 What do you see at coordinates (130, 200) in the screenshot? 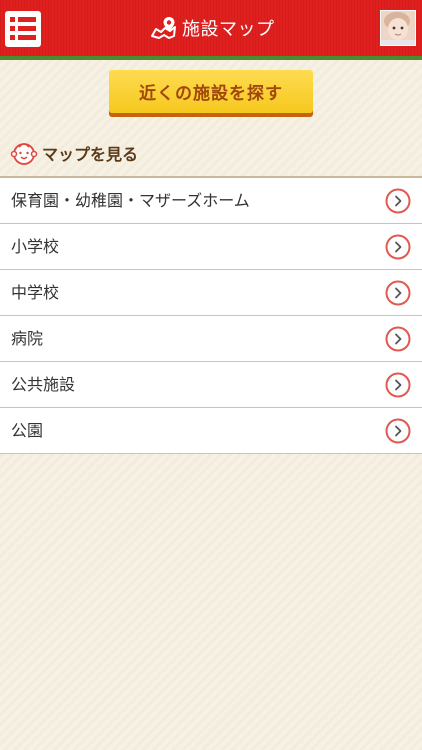
I see `list-item-label: 保育園・幼稚園・マザーズホーム` at bounding box center [130, 200].